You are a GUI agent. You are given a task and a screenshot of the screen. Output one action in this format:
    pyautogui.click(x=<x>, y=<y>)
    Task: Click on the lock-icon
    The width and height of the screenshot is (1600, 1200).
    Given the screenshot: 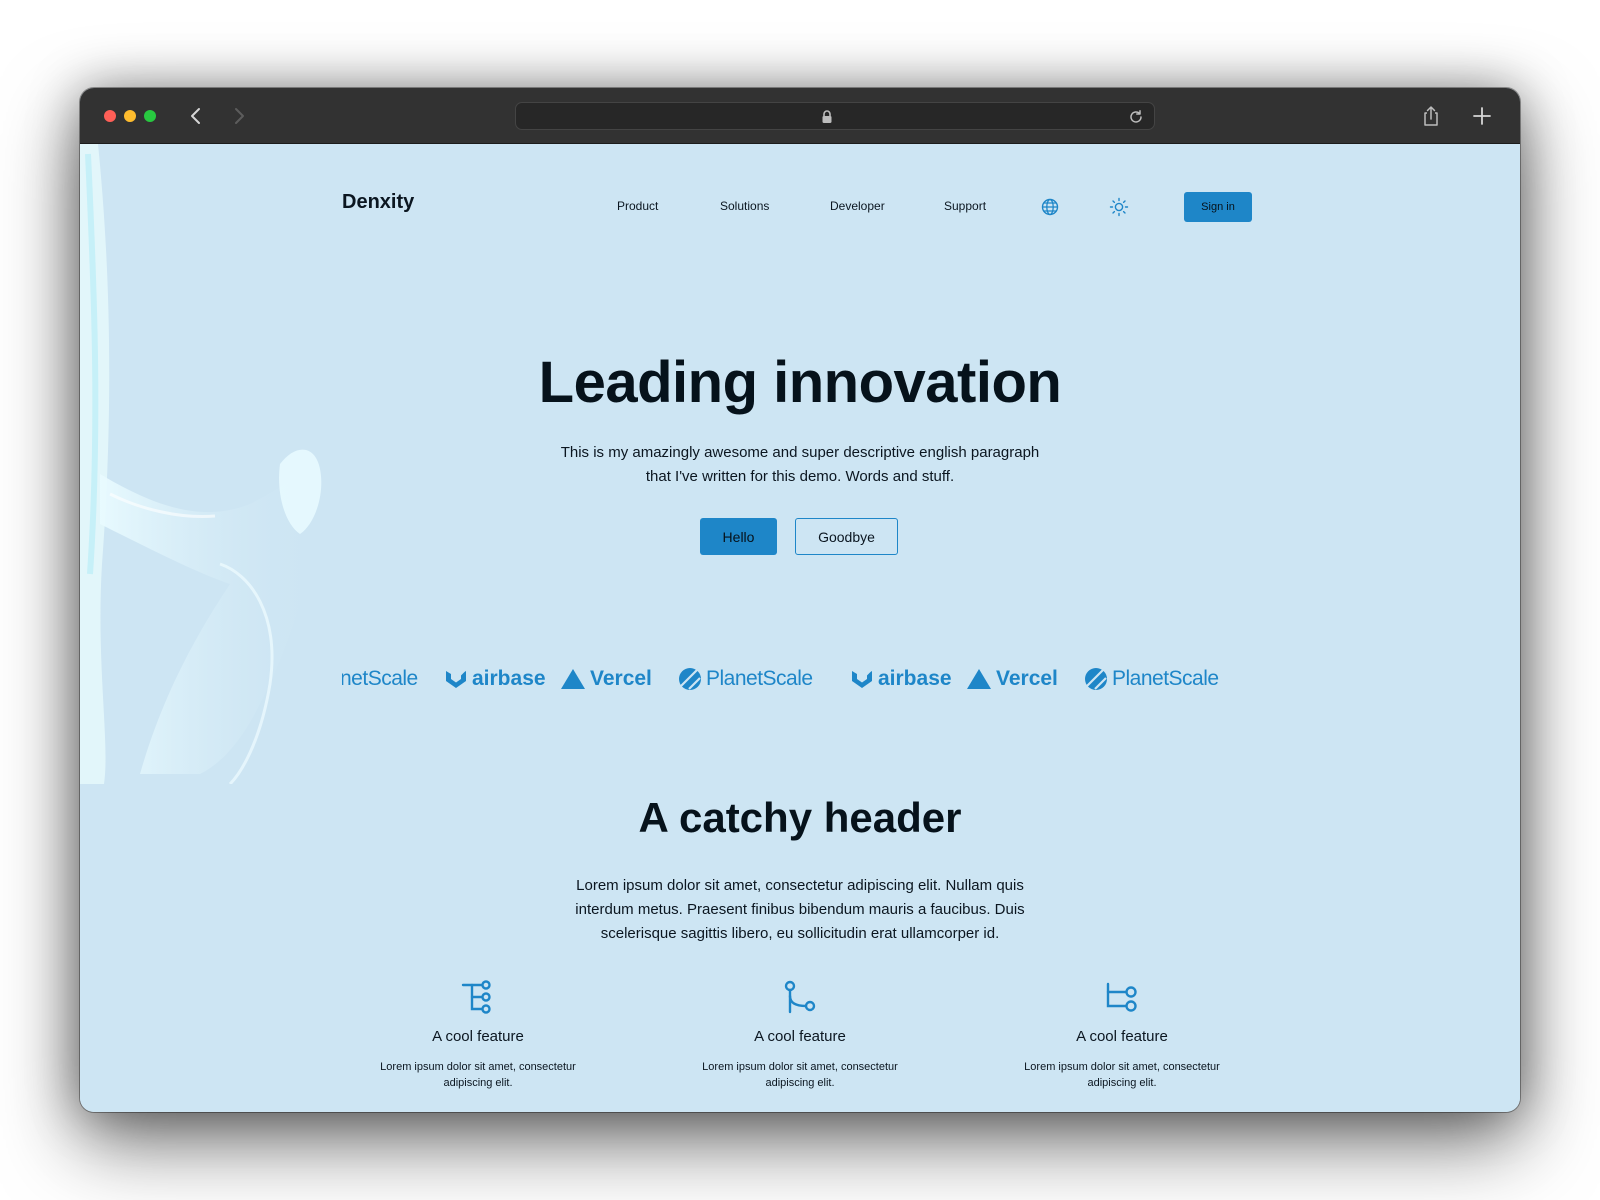 What is the action you would take?
    pyautogui.click(x=827, y=116)
    